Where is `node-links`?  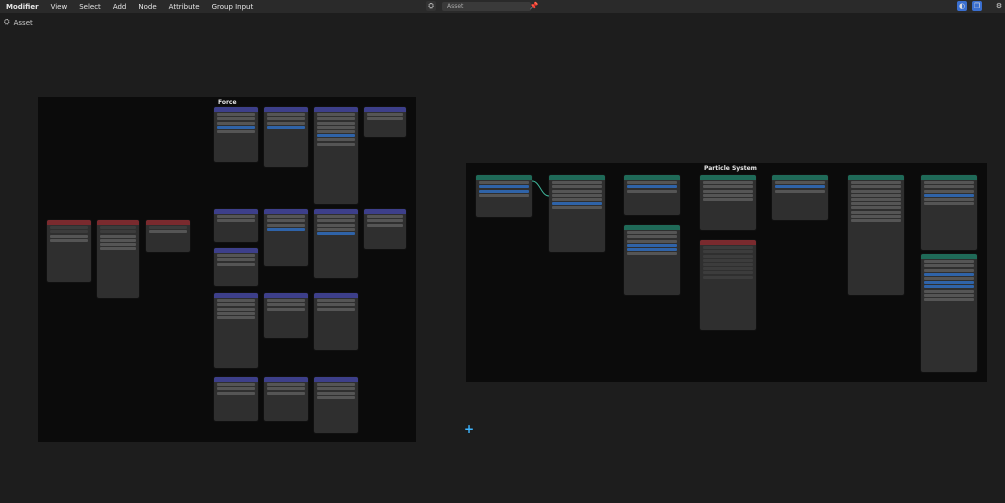 node-links is located at coordinates (540, 188).